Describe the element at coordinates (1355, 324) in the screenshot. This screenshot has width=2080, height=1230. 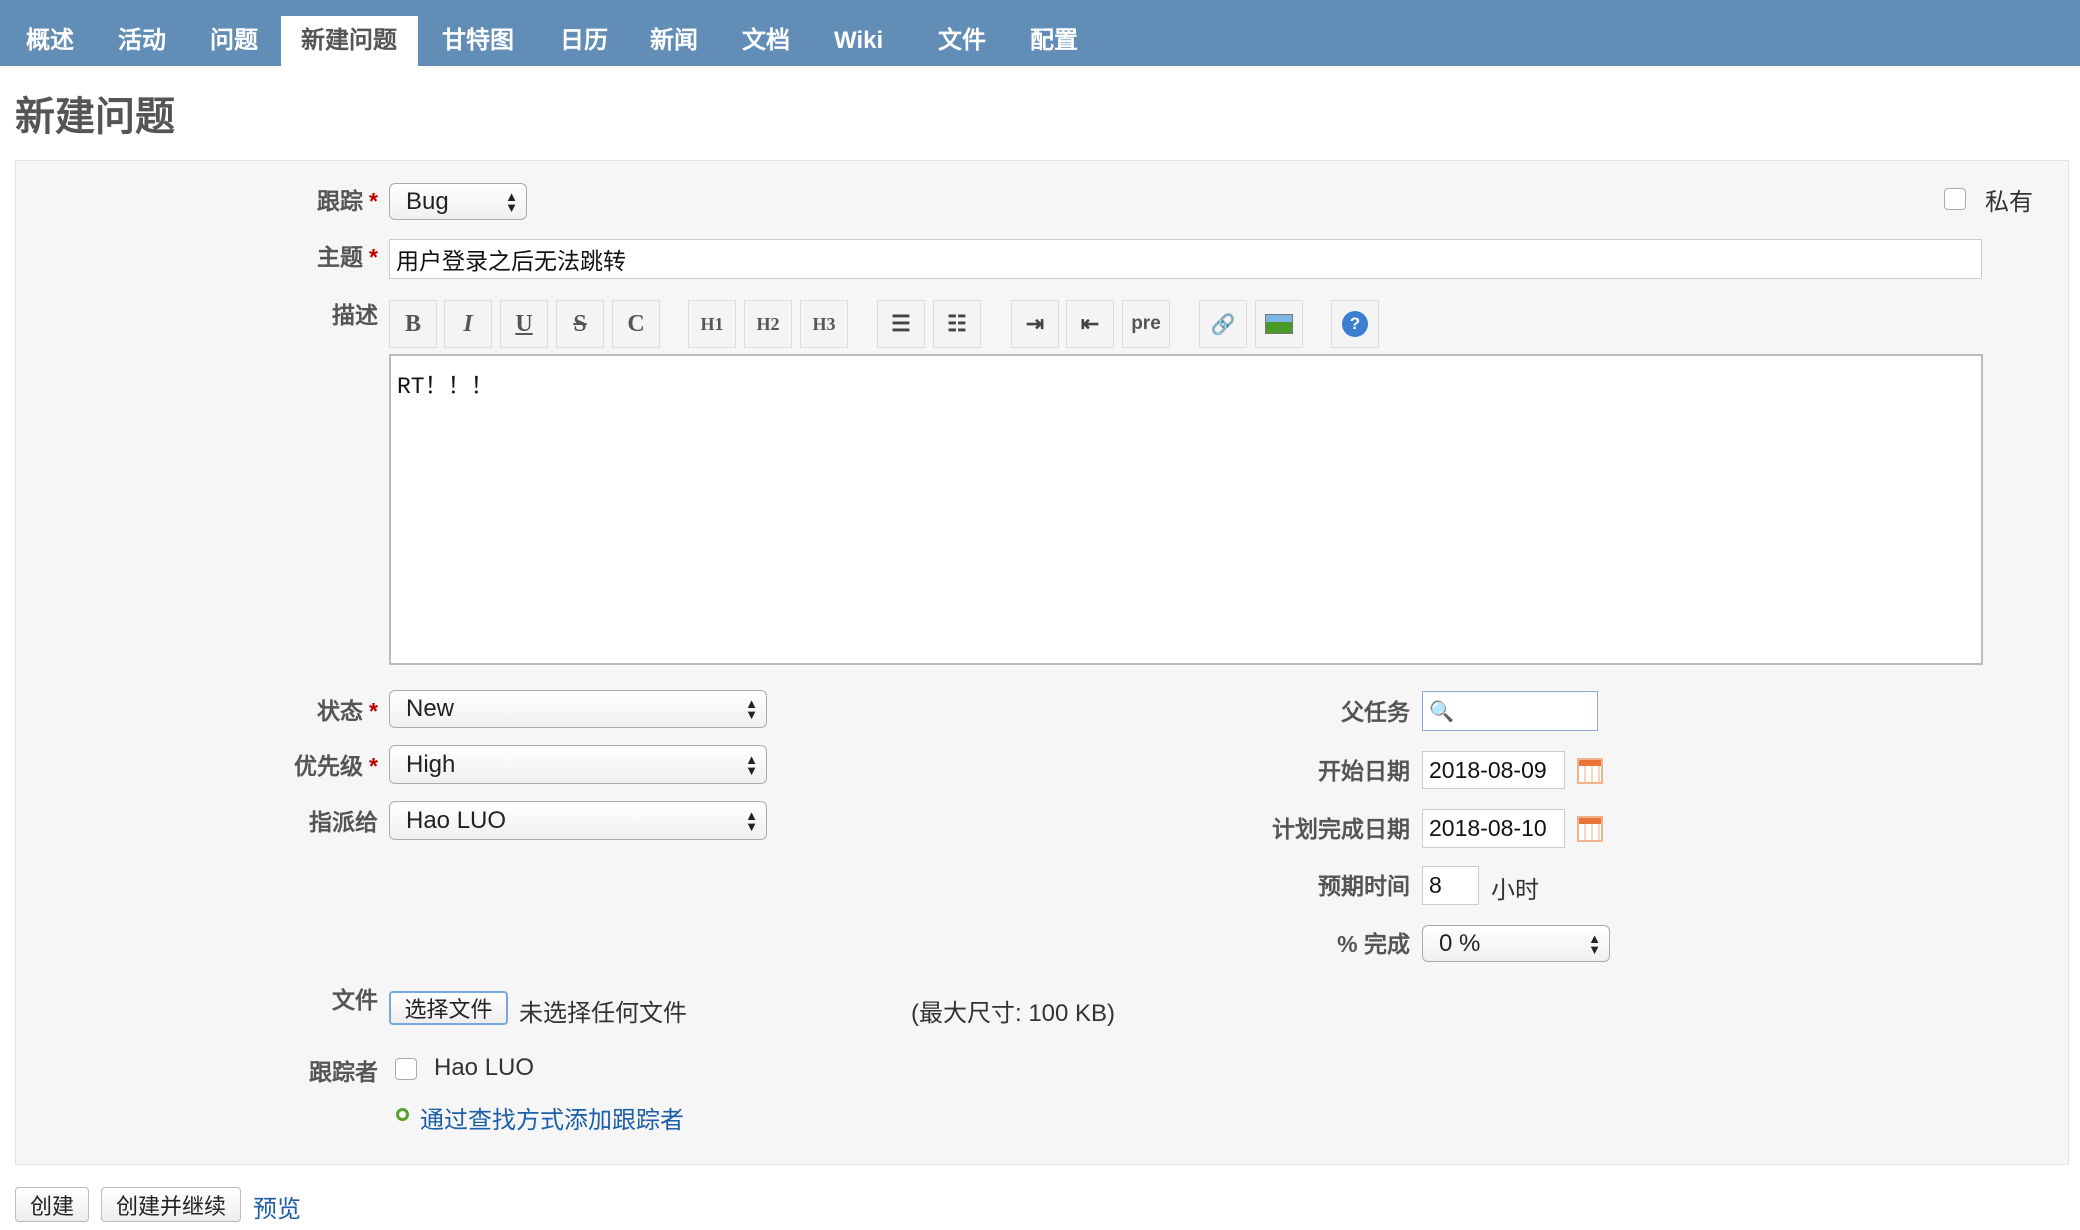
I see `help-icon: ?` at that location.